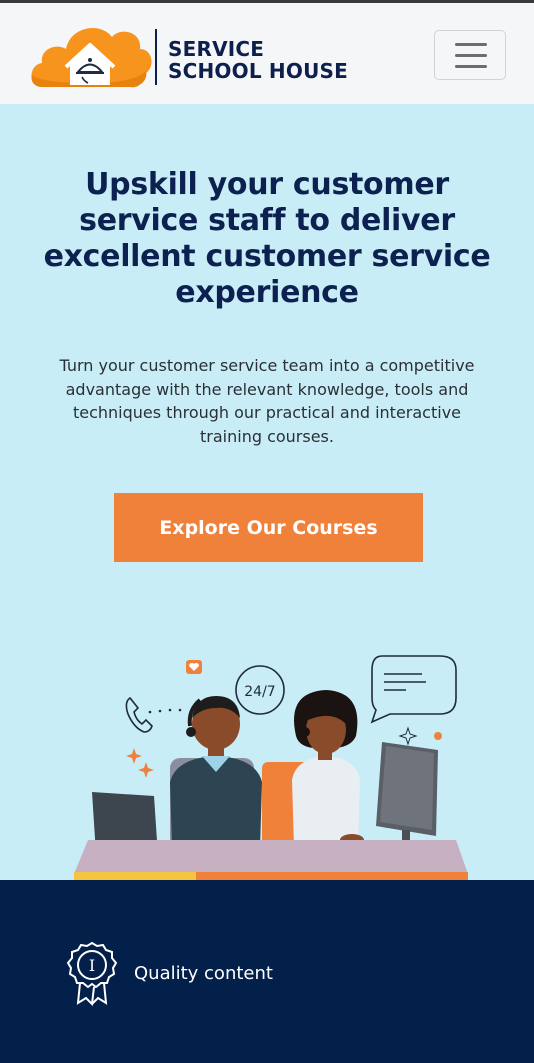 The width and height of the screenshot is (534, 1063). Describe the element at coordinates (194, 667) in the screenshot. I see `heart-bubble-icon` at that location.